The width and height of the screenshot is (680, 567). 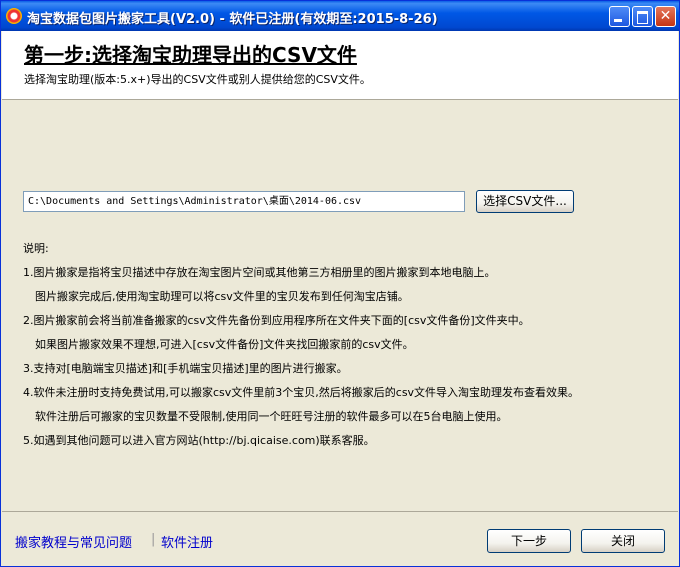 I want to click on tutorial-faq-link: 搬家教程与常见问题, so click(x=73, y=541).